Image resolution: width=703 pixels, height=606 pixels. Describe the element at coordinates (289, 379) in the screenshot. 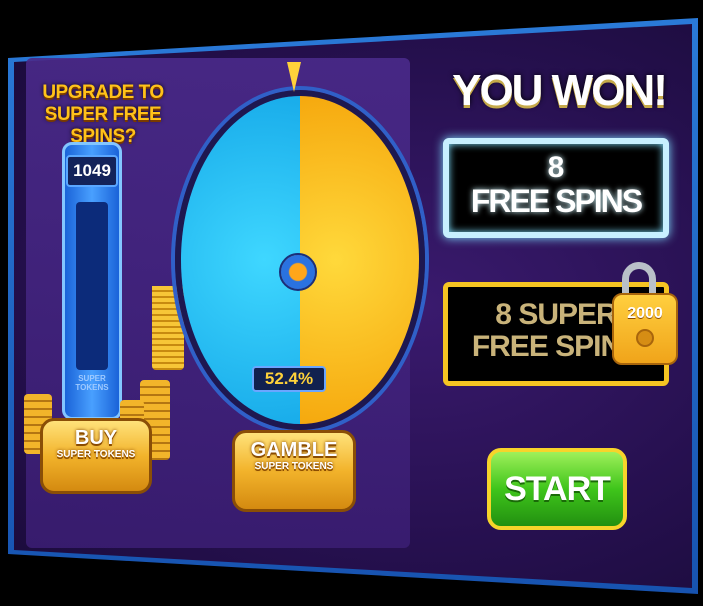

I see `win-chance: 52.4%` at that location.